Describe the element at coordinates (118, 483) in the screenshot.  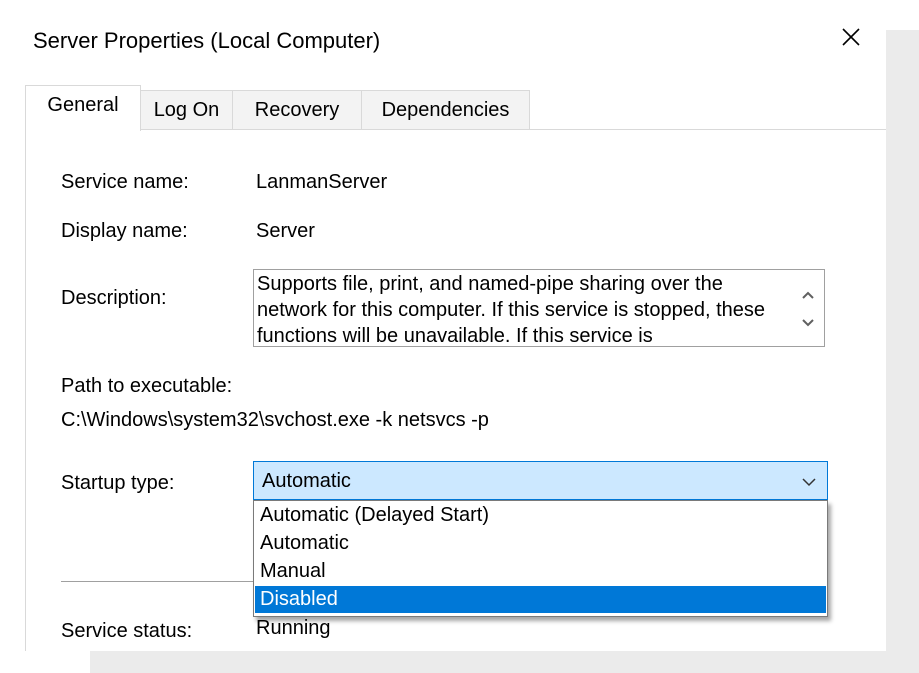
I see `startup-type-label: Startup type:` at that location.